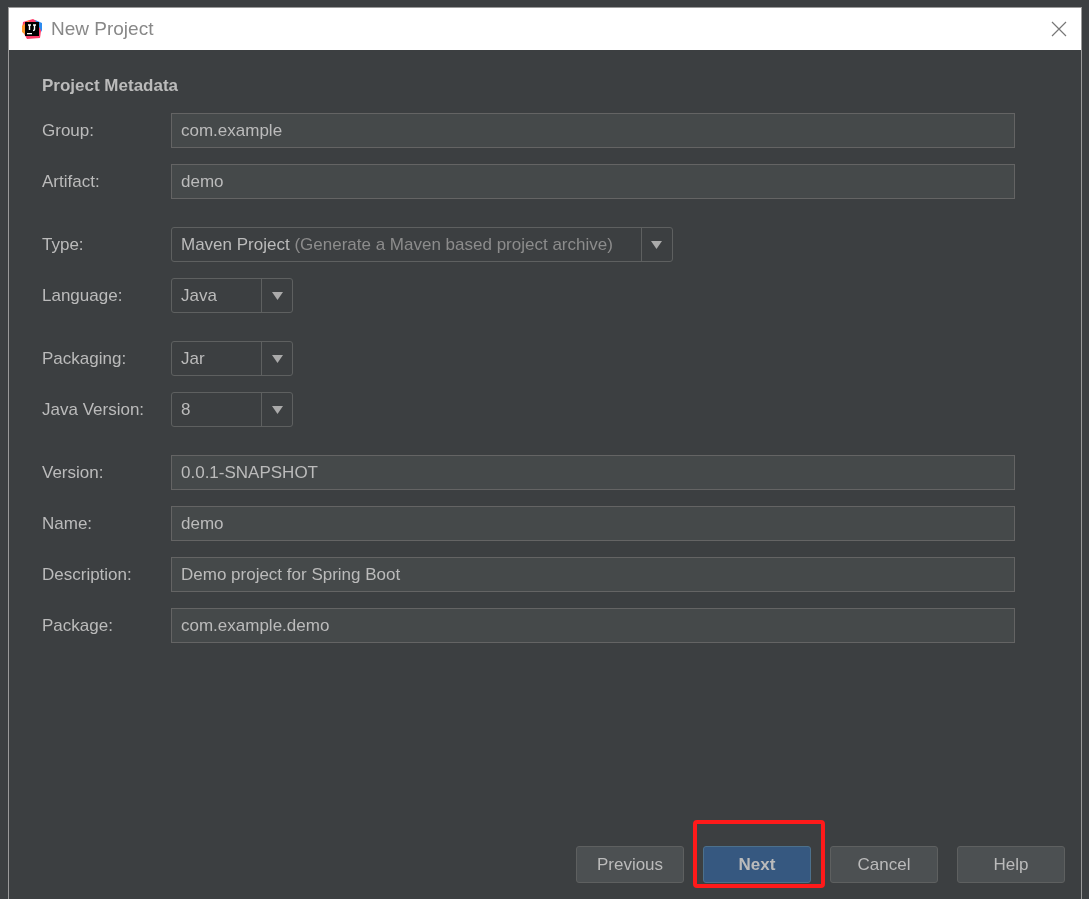 This screenshot has width=1089, height=899. What do you see at coordinates (422, 244) in the screenshot?
I see `dropdown: Maven Project (Generate a Maven based project archive)` at bounding box center [422, 244].